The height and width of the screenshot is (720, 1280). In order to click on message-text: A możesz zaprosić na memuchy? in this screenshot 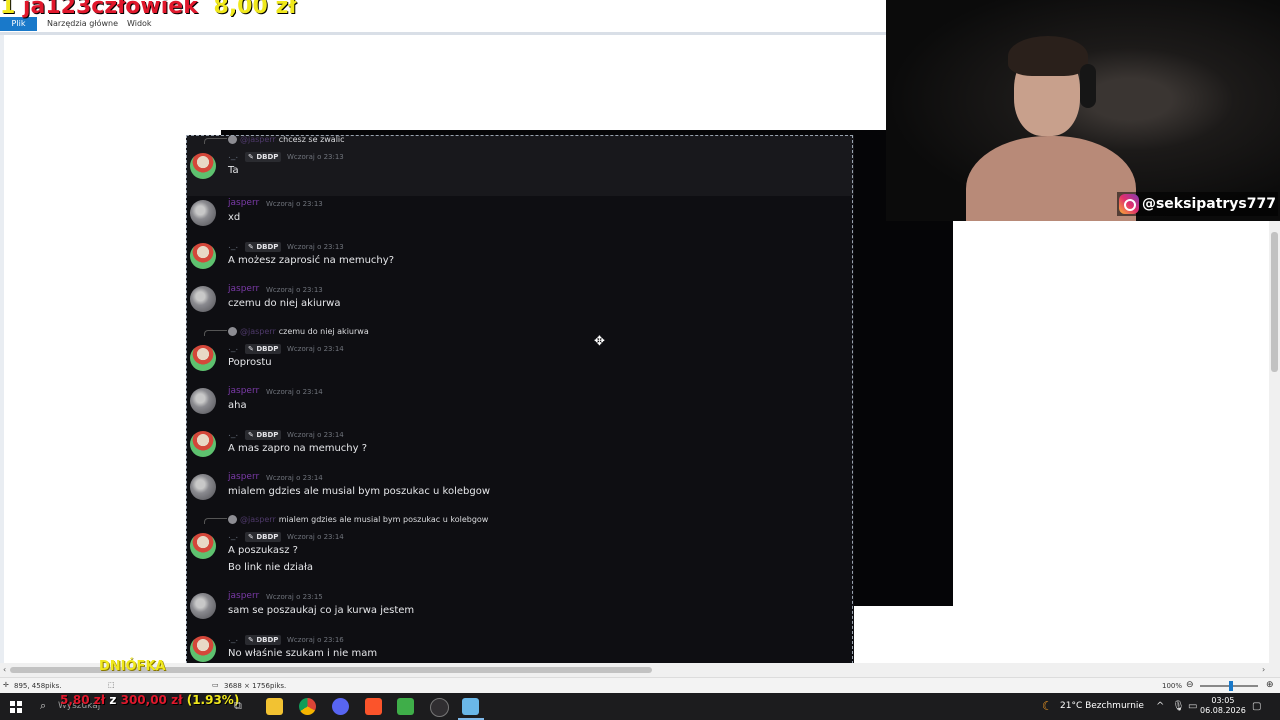, I will do `click(311, 260)`.